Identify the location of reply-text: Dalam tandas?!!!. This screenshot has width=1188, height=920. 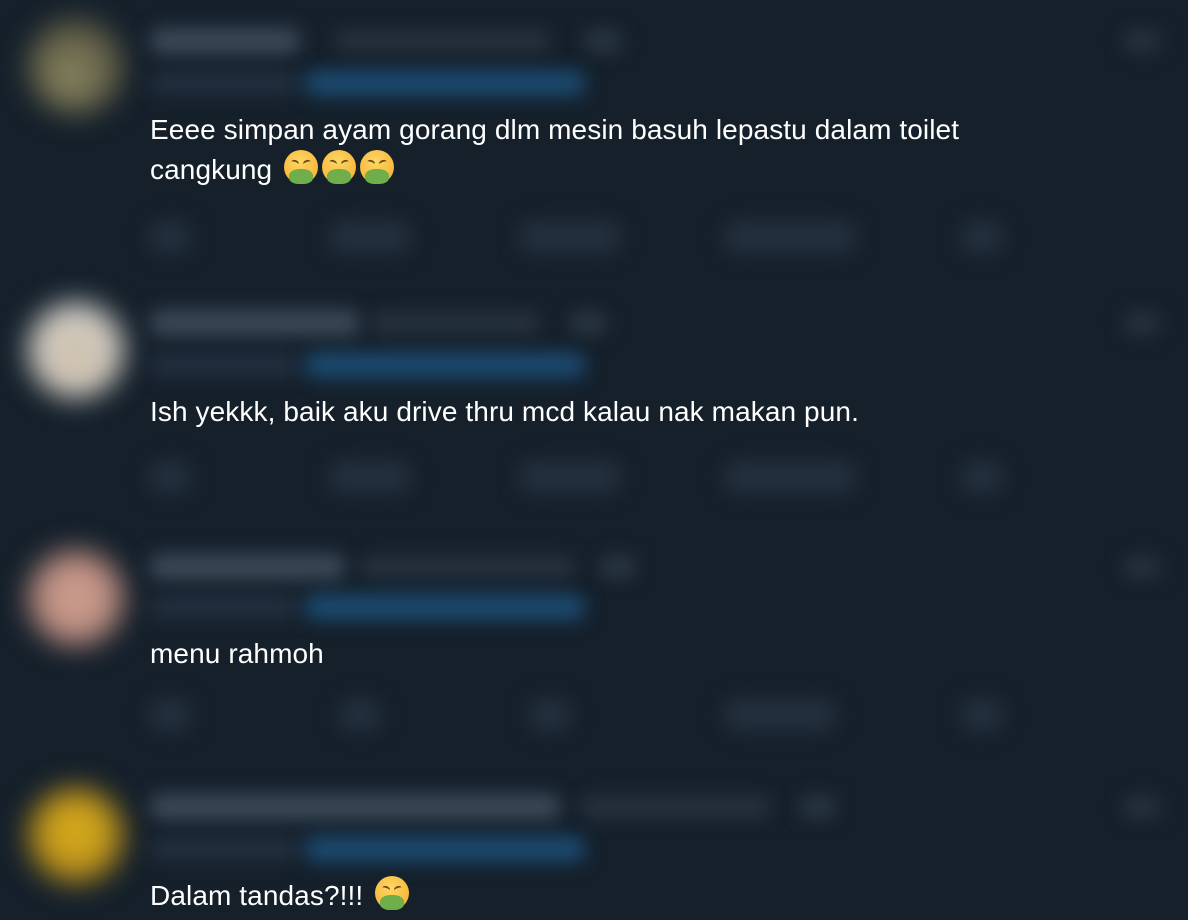
(594, 896).